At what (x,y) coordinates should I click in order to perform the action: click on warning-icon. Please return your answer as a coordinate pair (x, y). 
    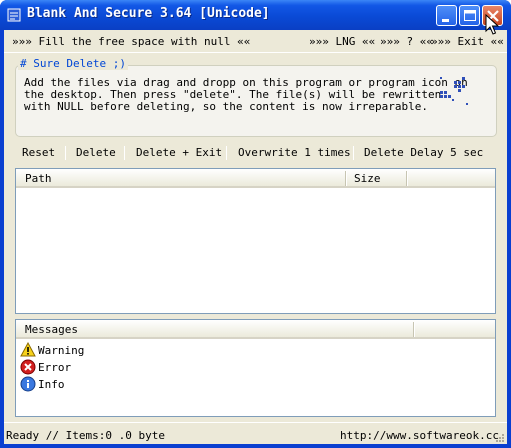
    Looking at the image, I should click on (28, 349).